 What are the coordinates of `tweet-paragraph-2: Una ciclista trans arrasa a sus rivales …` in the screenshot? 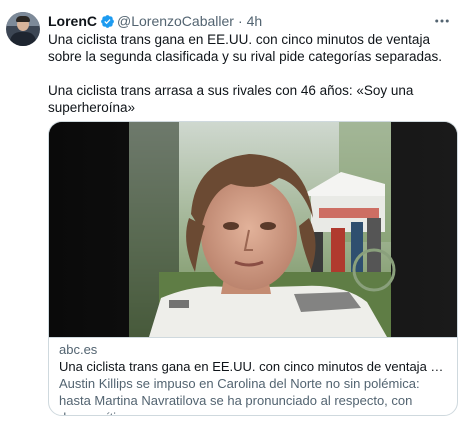 It's located at (231, 99).